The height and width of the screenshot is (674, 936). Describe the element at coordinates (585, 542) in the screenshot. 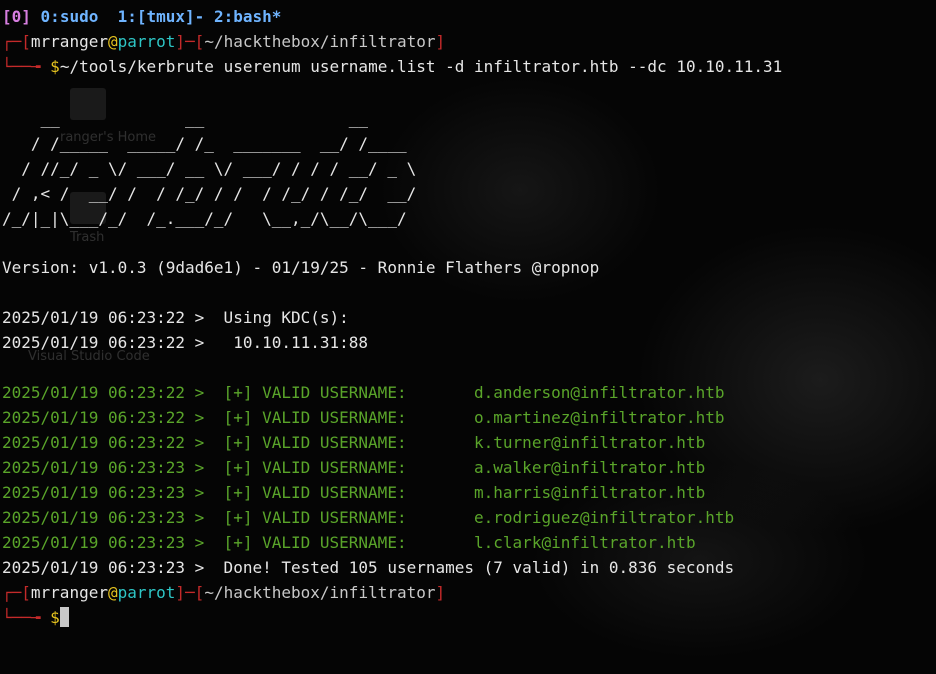

I see `valid-username: l.clark@infiltrator.htb` at that location.